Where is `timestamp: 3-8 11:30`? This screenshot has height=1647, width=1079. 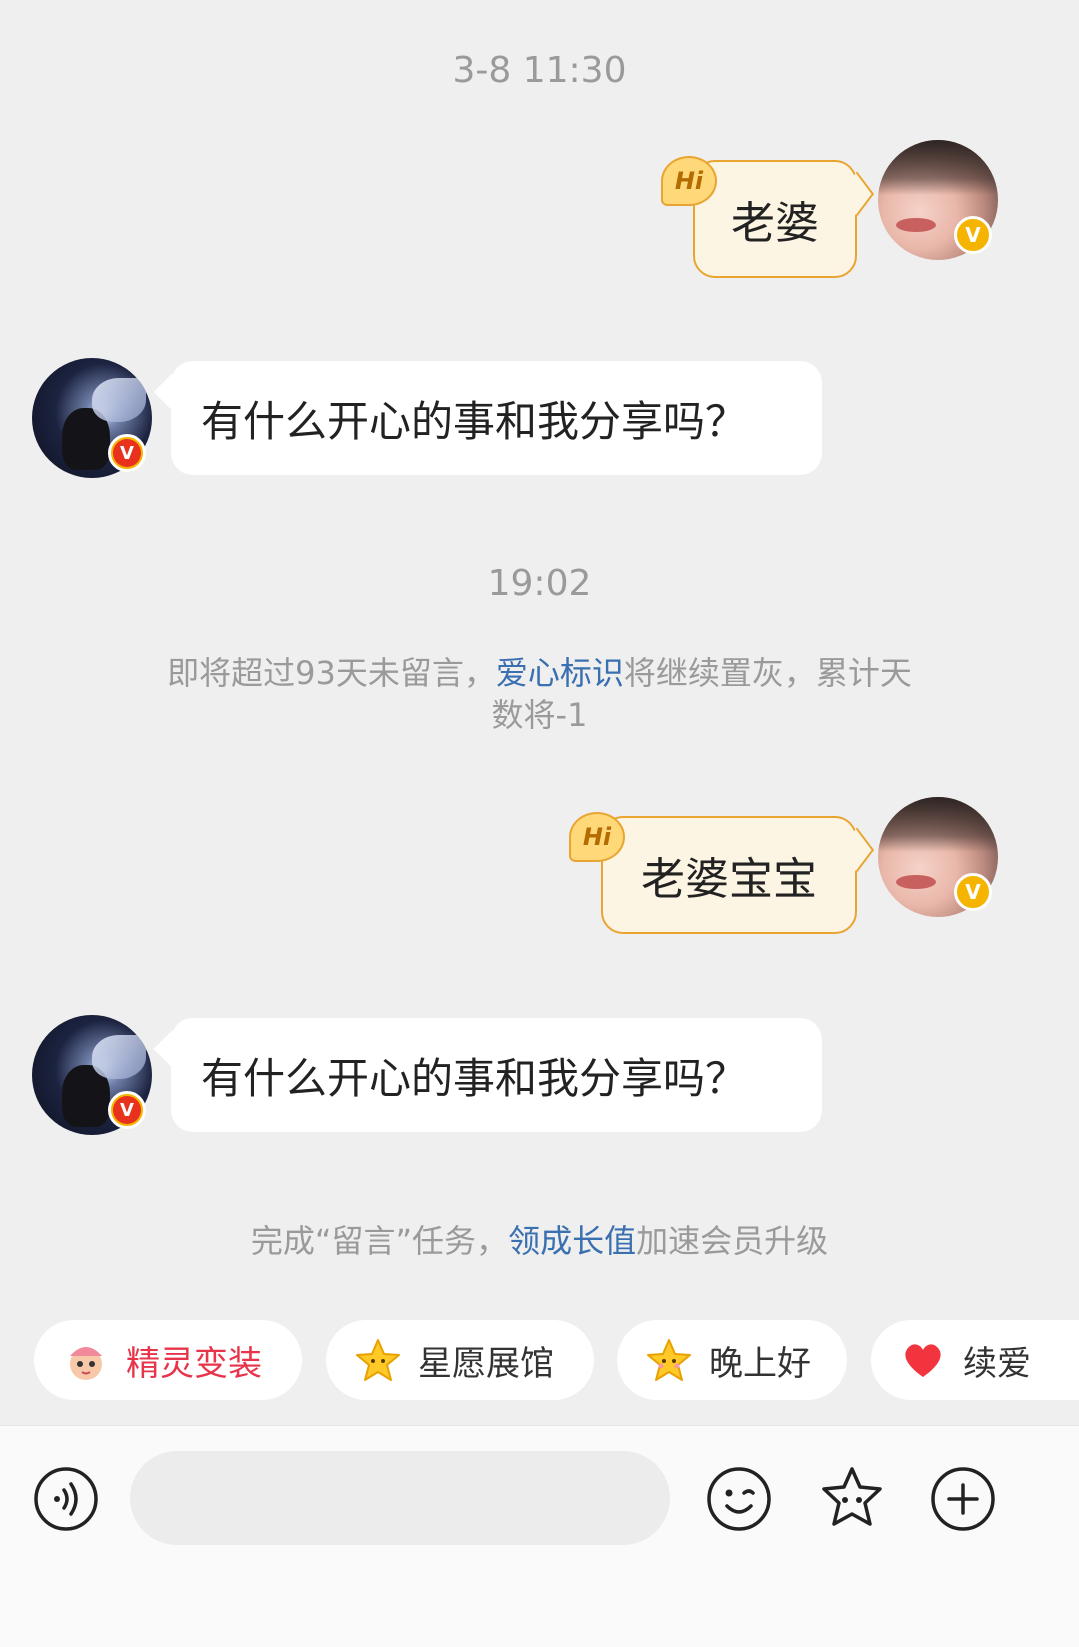 timestamp: 3-8 11:30 is located at coordinates (539, 70).